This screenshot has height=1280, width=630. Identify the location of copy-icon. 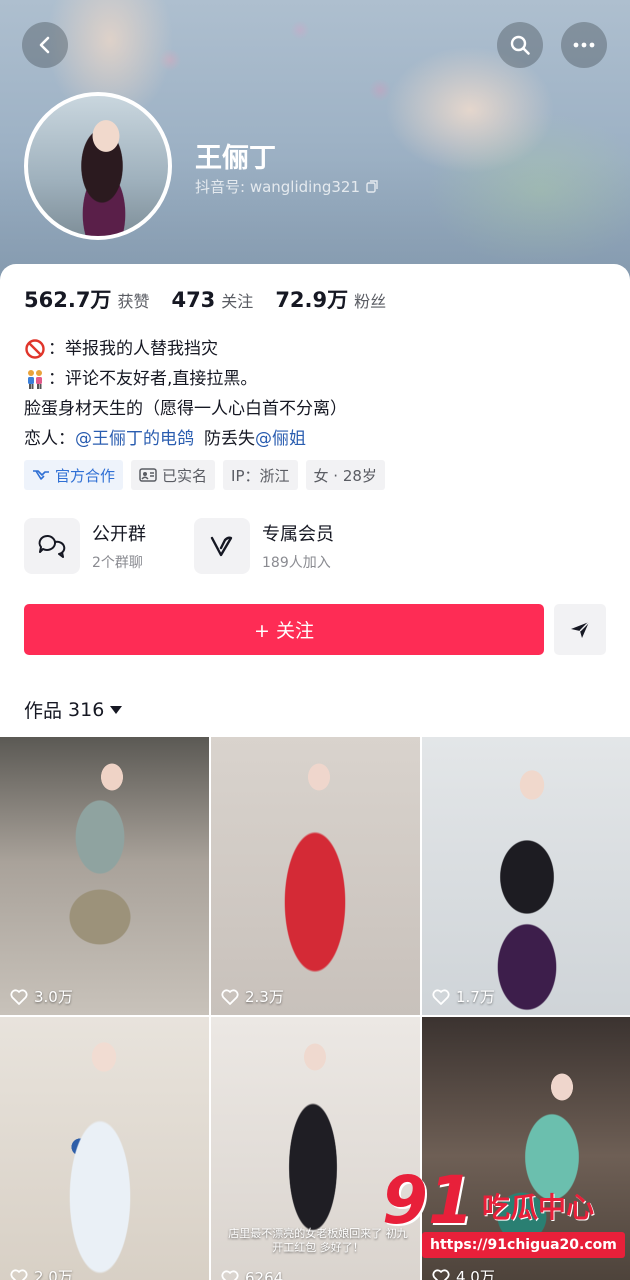
(372, 186).